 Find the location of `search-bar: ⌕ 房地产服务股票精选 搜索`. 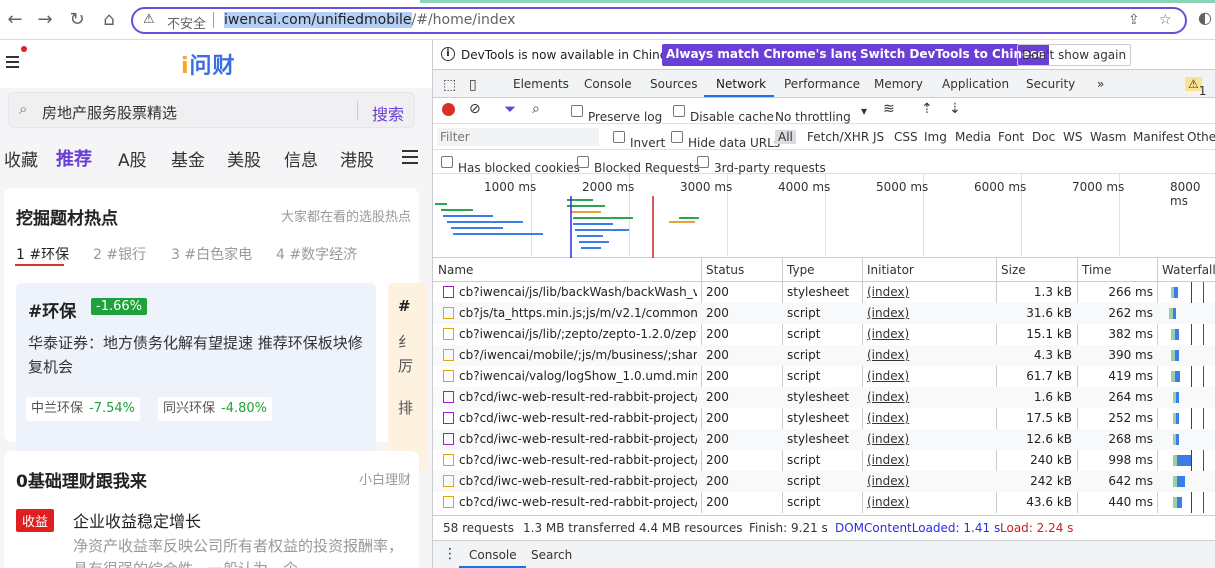

search-bar: ⌕ 房地产服务股票精选 搜索 is located at coordinates (211, 110).